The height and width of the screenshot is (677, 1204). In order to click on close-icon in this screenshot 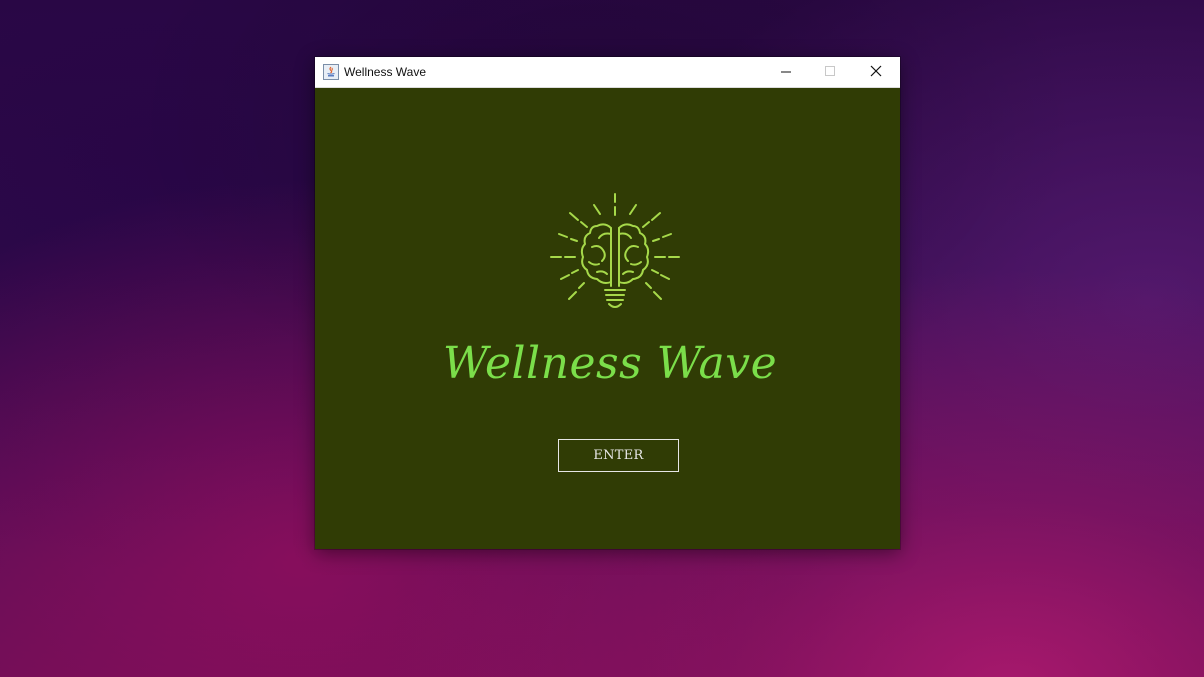, I will do `click(876, 71)`.